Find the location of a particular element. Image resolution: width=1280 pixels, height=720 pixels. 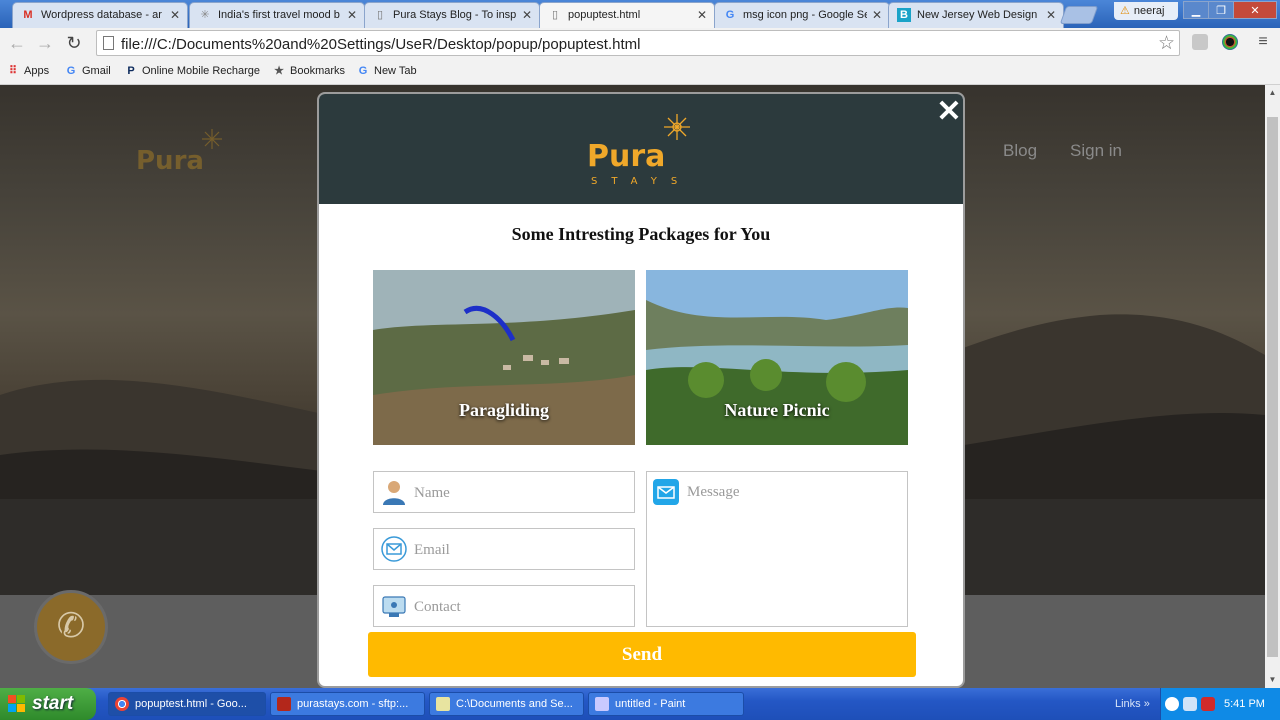

tab-label: Wordpress database - ar is located at coordinates (101, 15).